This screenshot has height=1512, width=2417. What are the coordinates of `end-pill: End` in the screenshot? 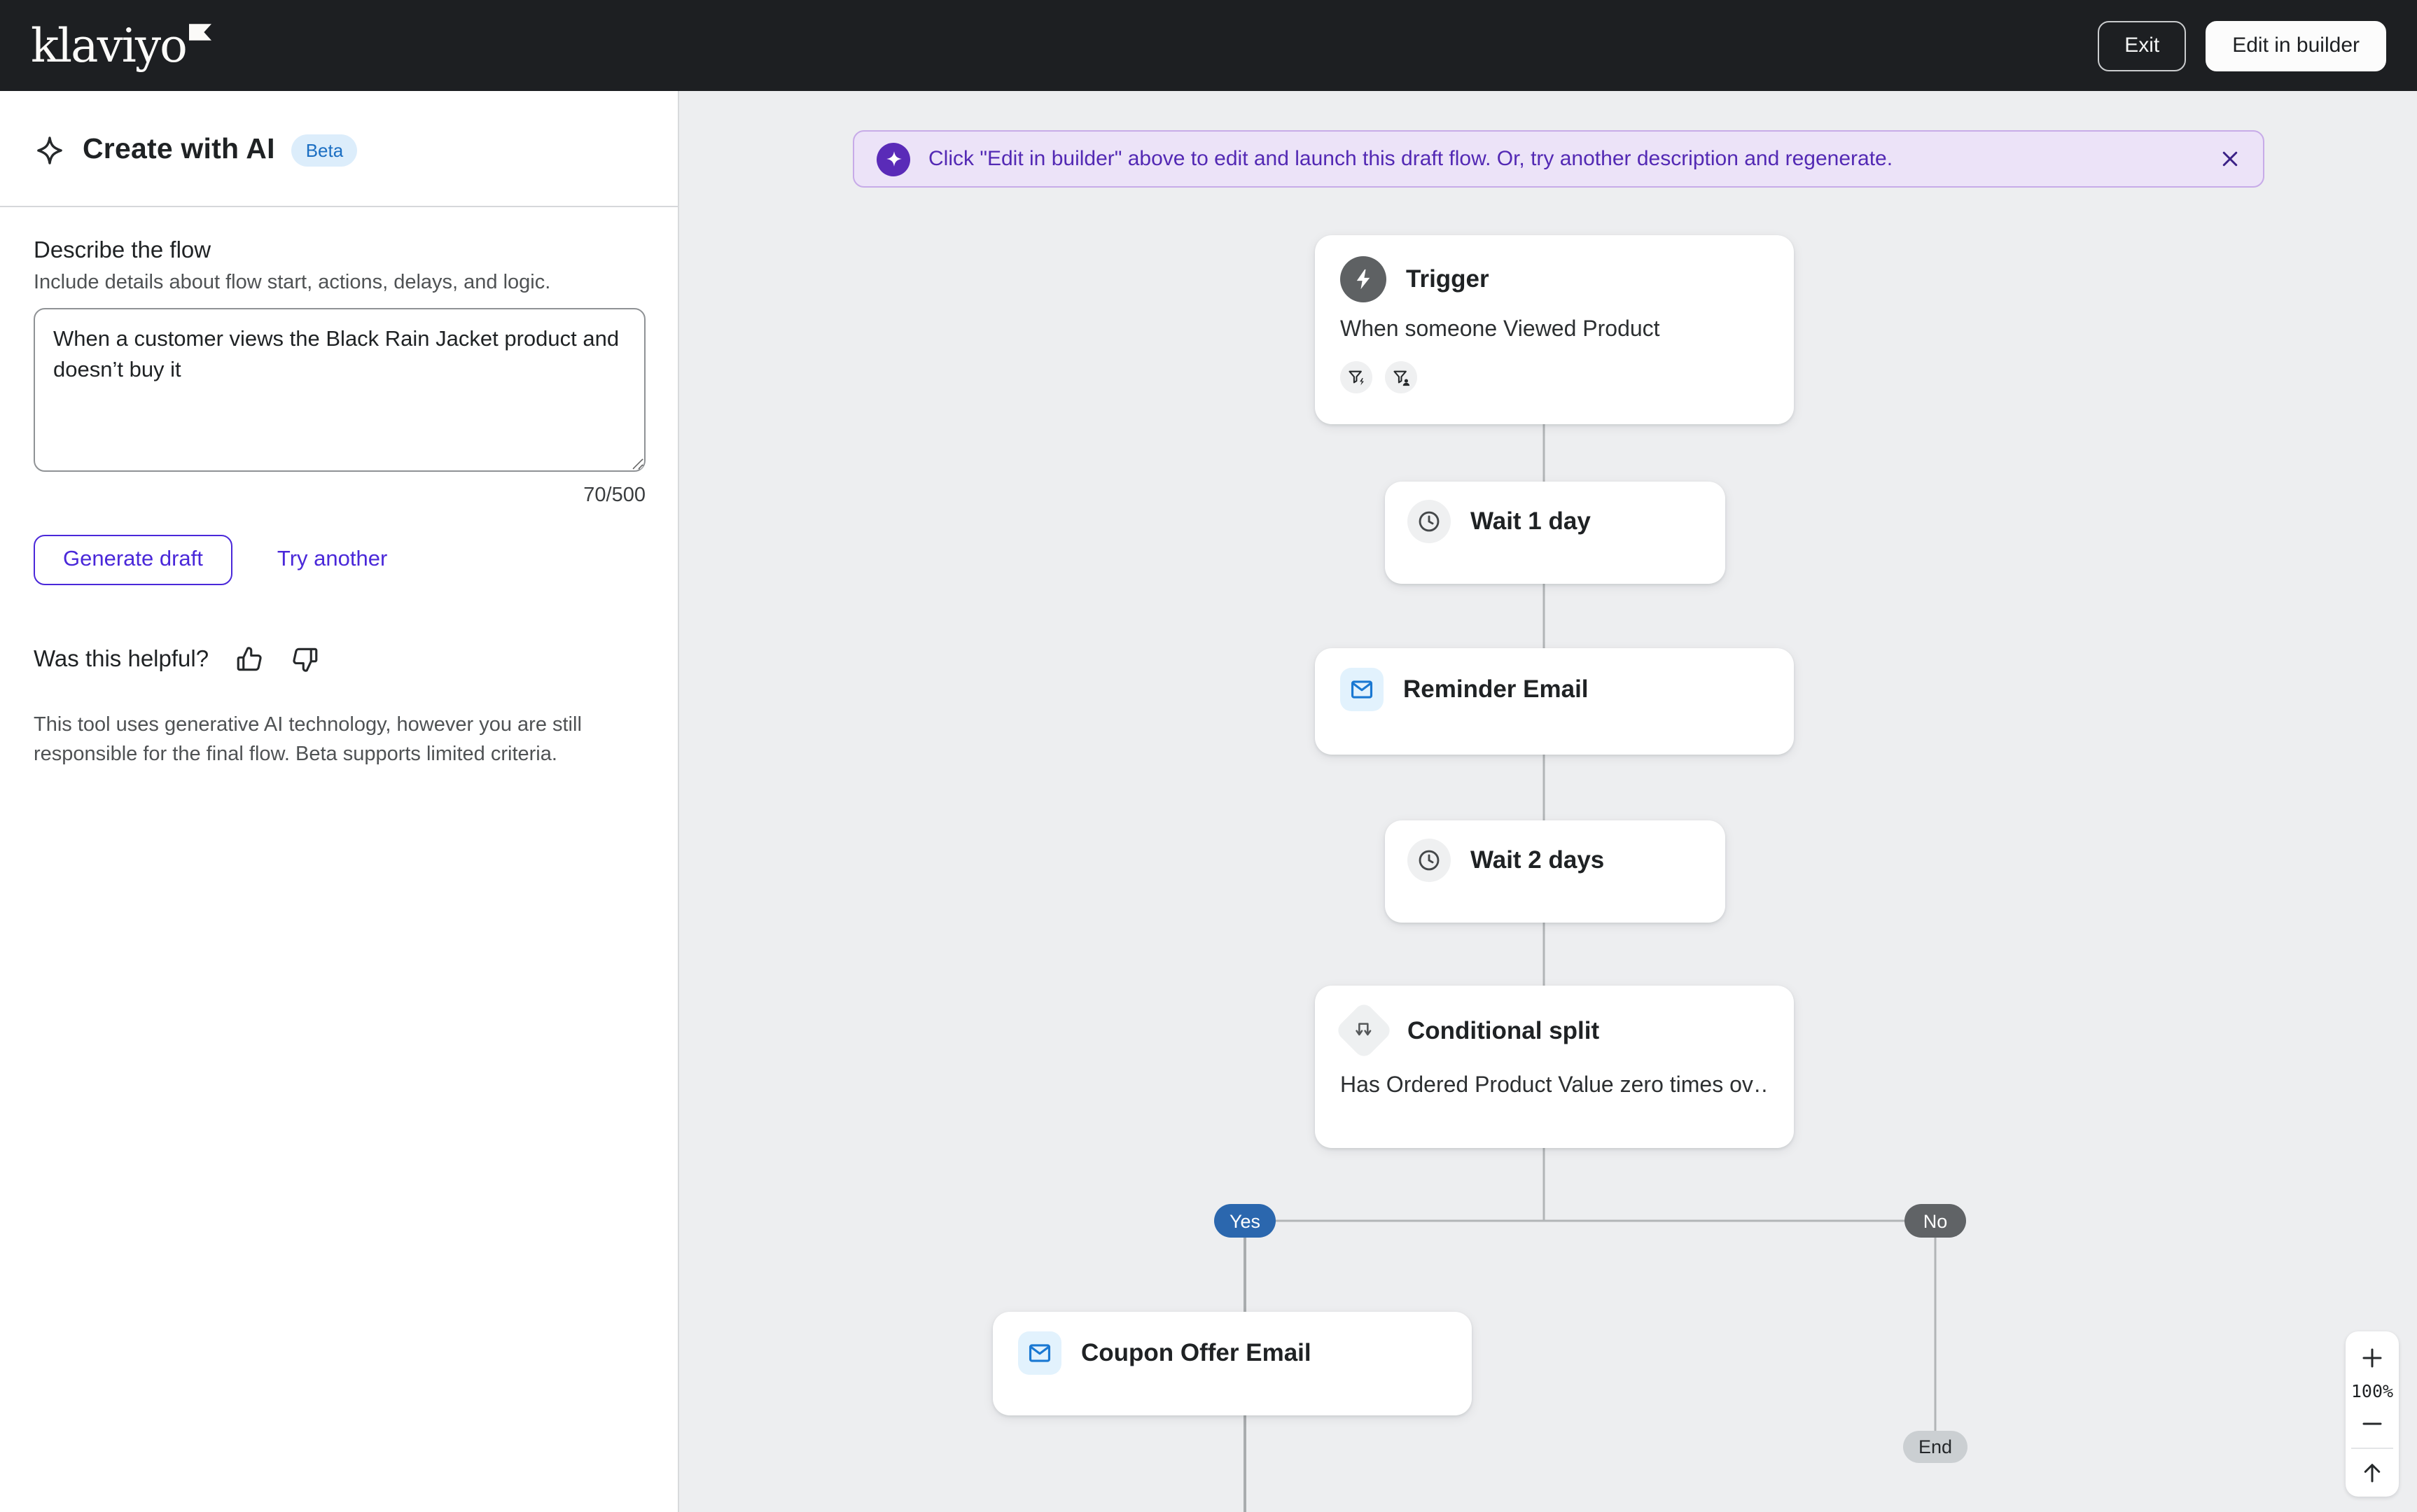 It's located at (1935, 1447).